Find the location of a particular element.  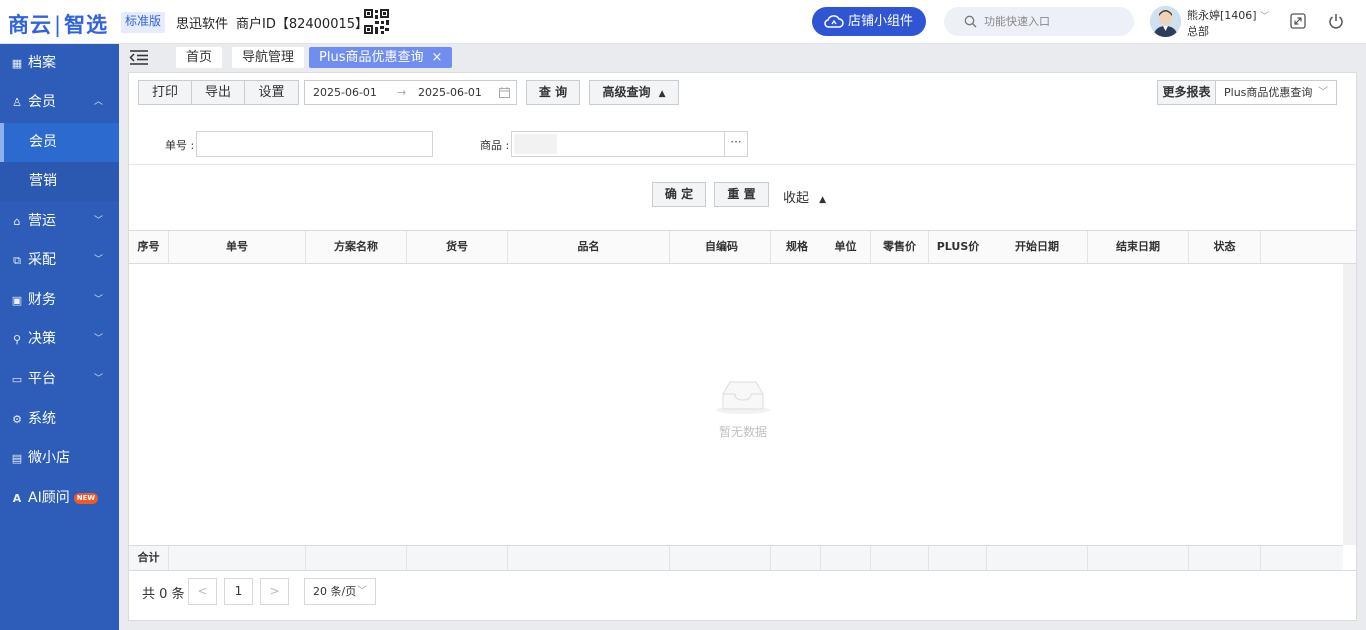

column-header: 自编码 is located at coordinates (720, 247).